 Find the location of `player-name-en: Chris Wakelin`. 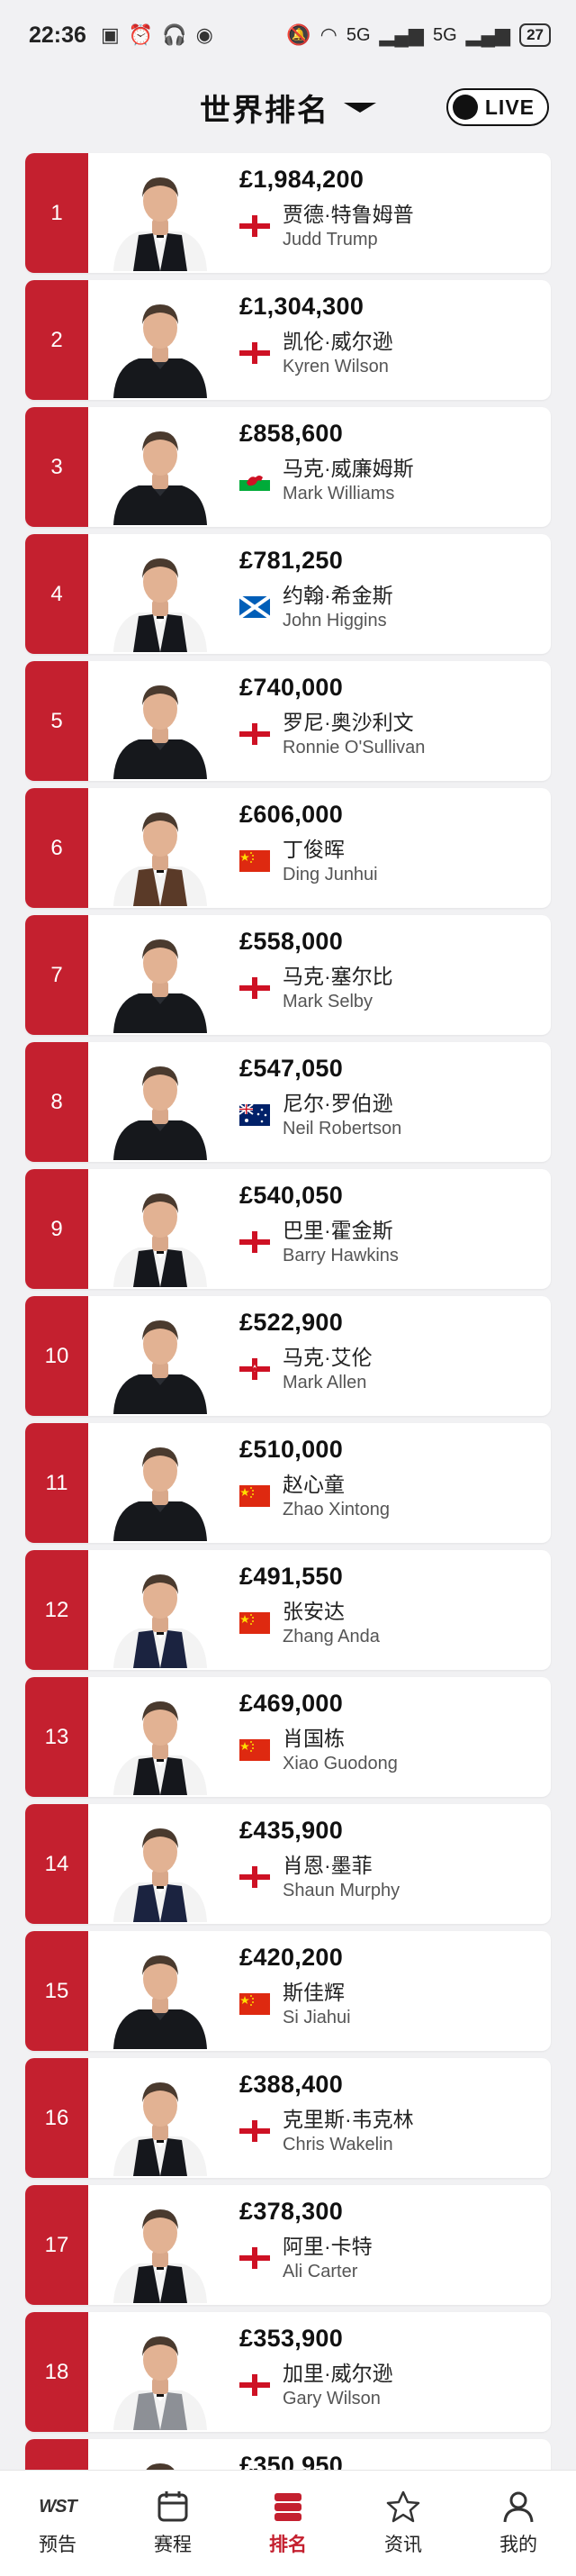

player-name-en: Chris Wakelin is located at coordinates (338, 2144).